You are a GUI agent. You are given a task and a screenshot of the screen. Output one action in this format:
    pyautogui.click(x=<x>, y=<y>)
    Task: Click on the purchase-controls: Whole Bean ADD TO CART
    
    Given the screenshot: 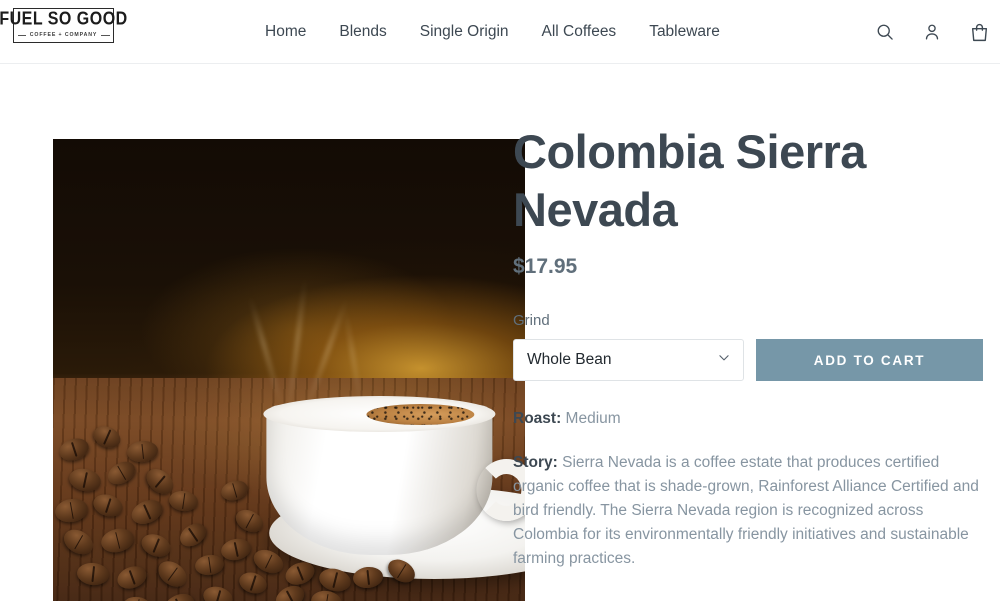 What is the action you would take?
    pyautogui.click(x=748, y=360)
    